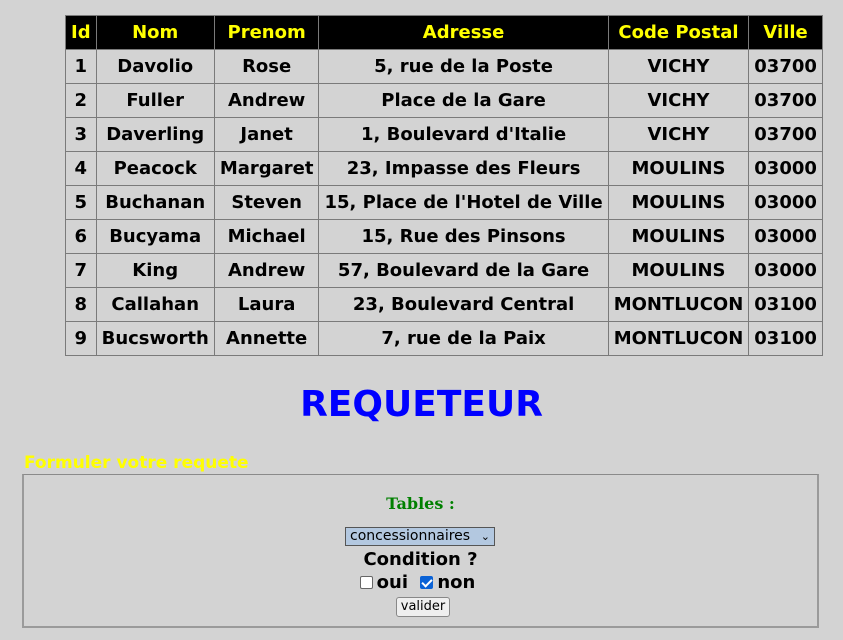 Image resolution: width=843 pixels, height=640 pixels. What do you see at coordinates (155, 338) in the screenshot?
I see `cell-nom: Bucsworth` at bounding box center [155, 338].